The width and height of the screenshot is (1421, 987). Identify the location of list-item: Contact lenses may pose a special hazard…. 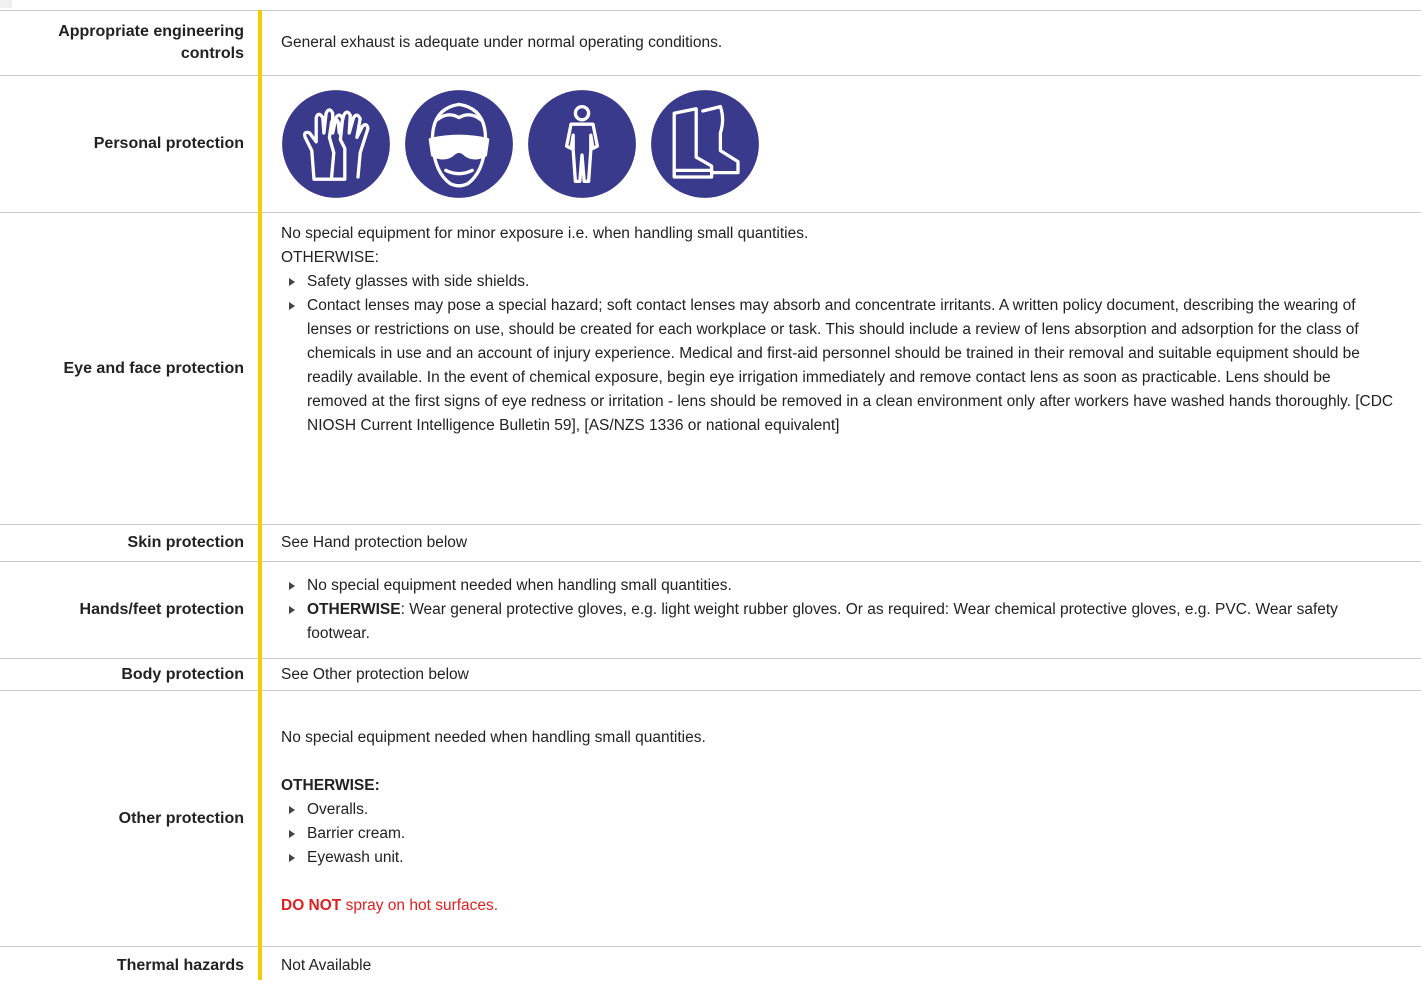
(840, 366).